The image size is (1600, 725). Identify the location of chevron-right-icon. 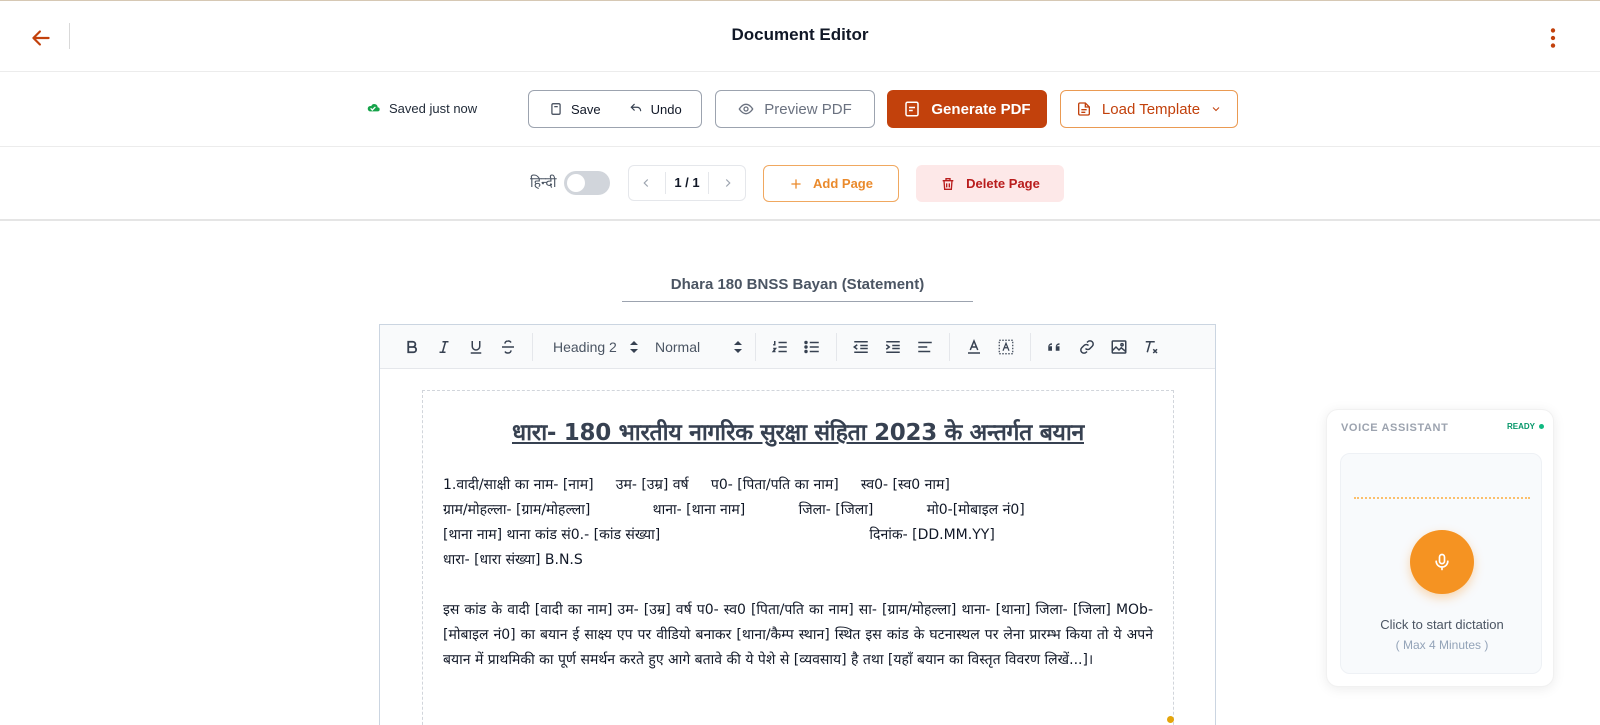
(728, 183).